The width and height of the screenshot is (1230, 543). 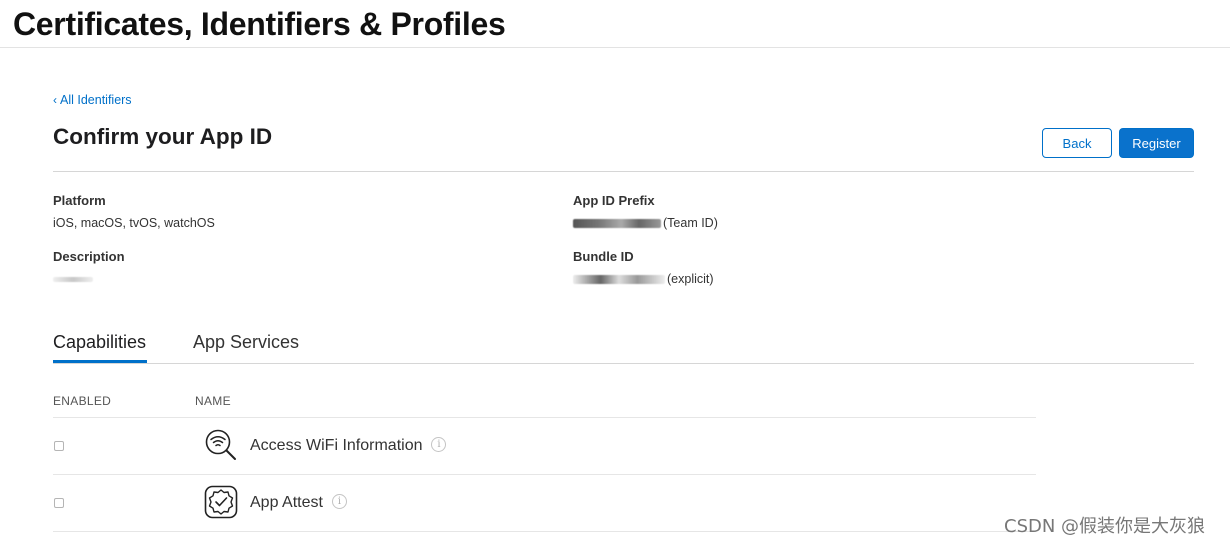 What do you see at coordinates (286, 502) in the screenshot?
I see `capability-label: App Attest` at bounding box center [286, 502].